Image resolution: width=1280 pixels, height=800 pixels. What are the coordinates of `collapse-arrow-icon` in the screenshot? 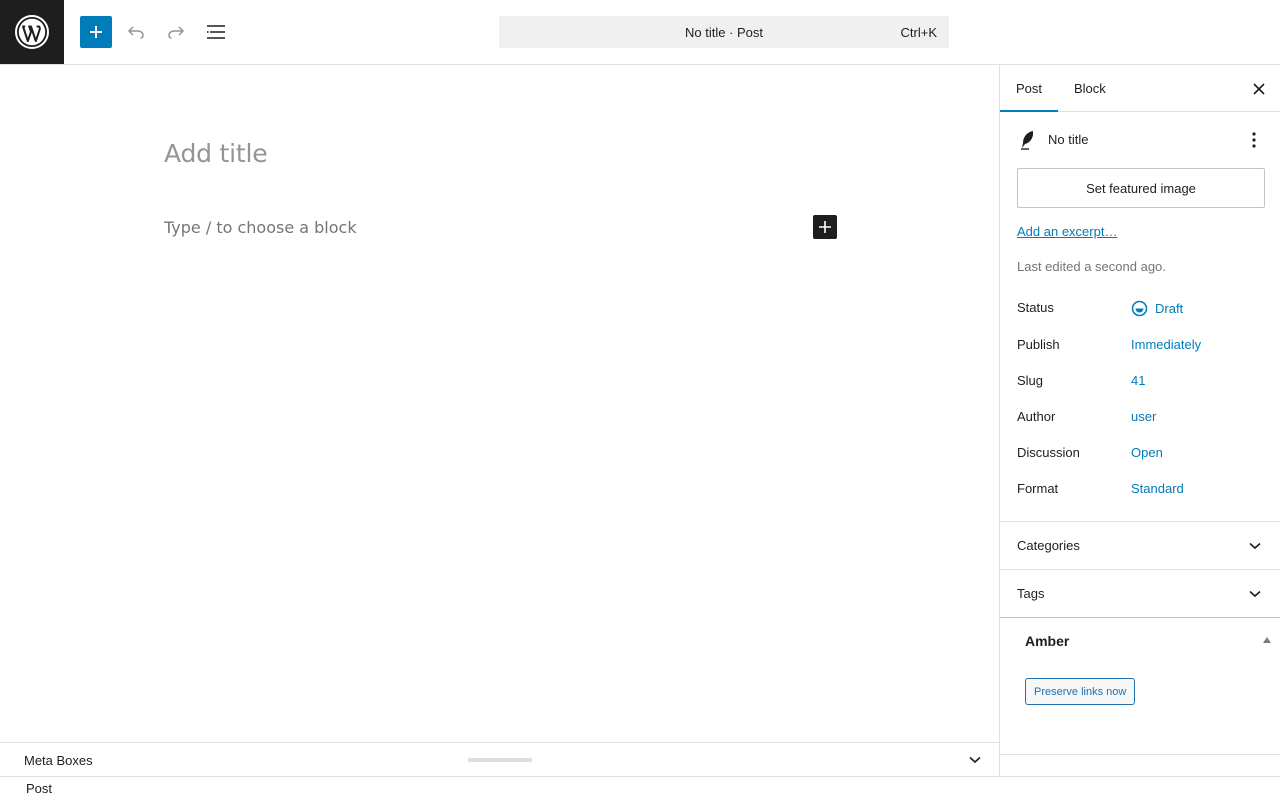 It's located at (1267, 640).